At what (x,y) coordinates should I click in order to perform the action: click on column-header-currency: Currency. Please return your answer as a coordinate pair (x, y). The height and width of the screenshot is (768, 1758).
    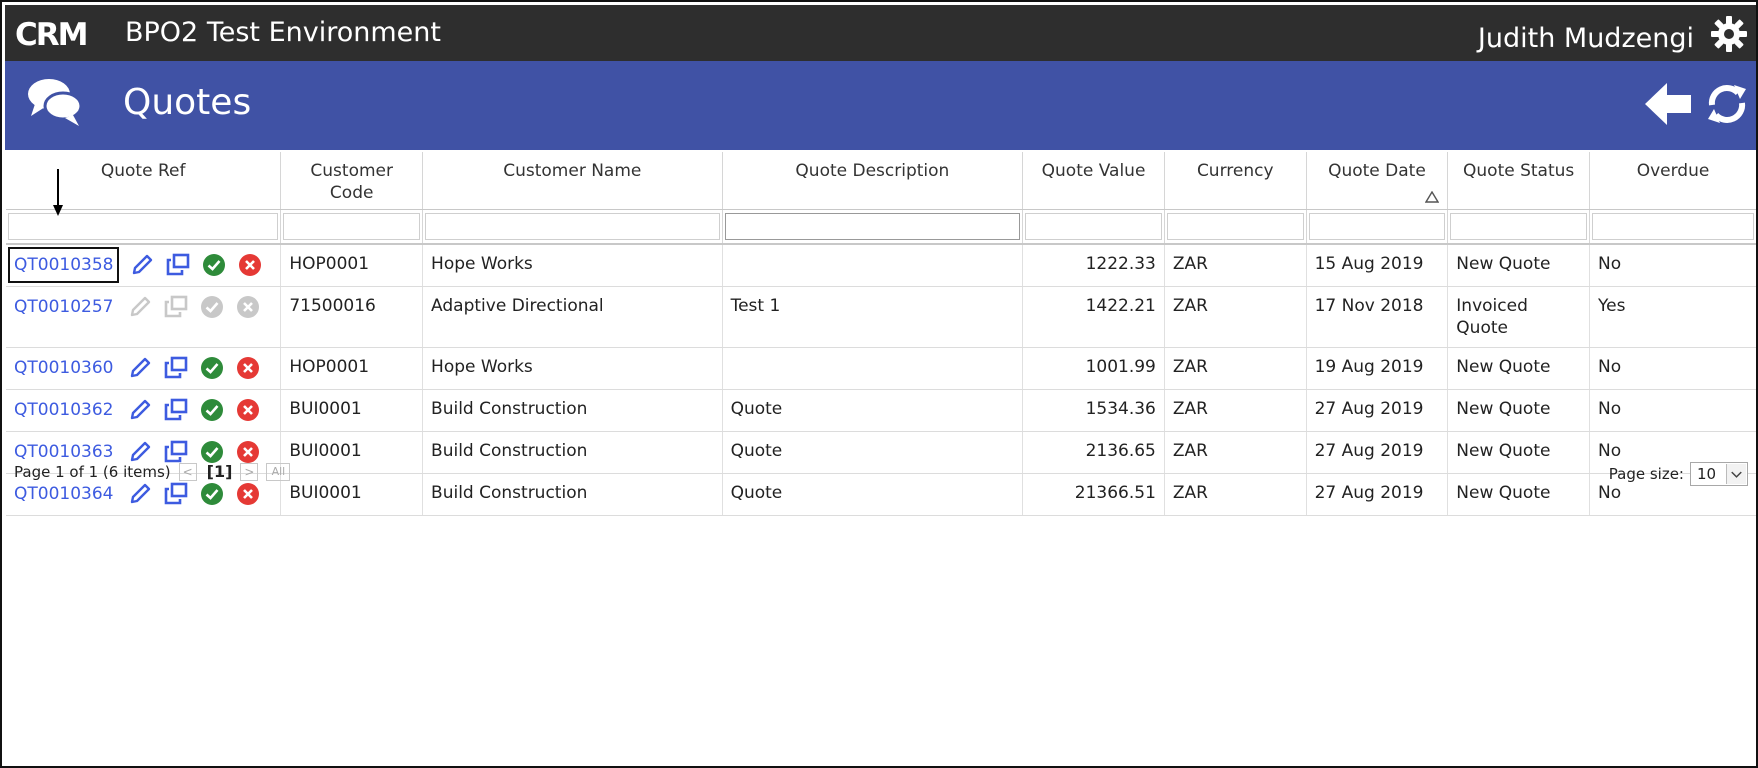
    Looking at the image, I should click on (1235, 181).